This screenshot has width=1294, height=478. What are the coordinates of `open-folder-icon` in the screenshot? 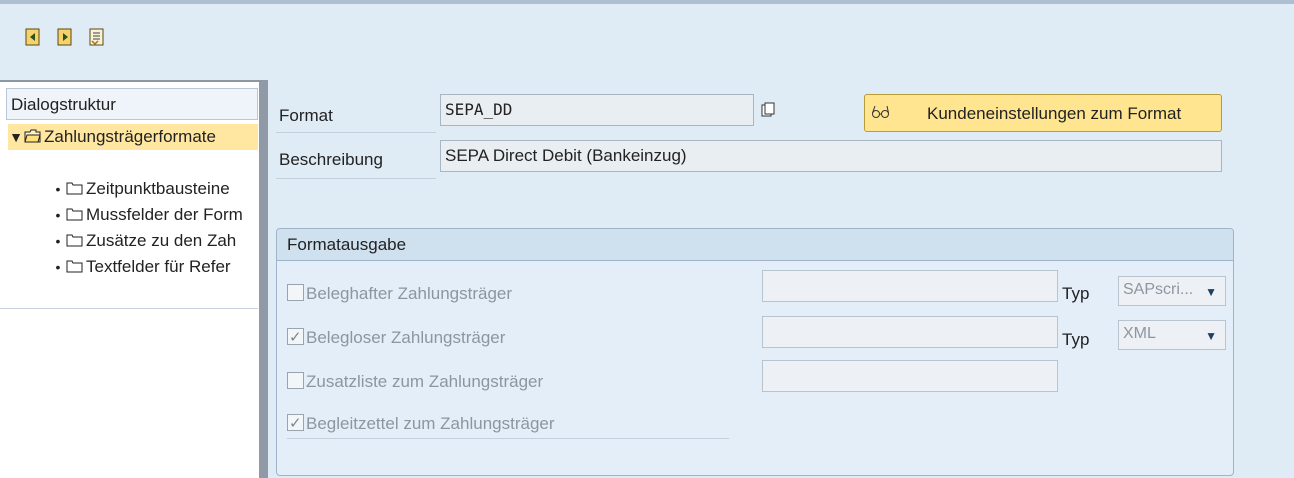 It's located at (32, 137).